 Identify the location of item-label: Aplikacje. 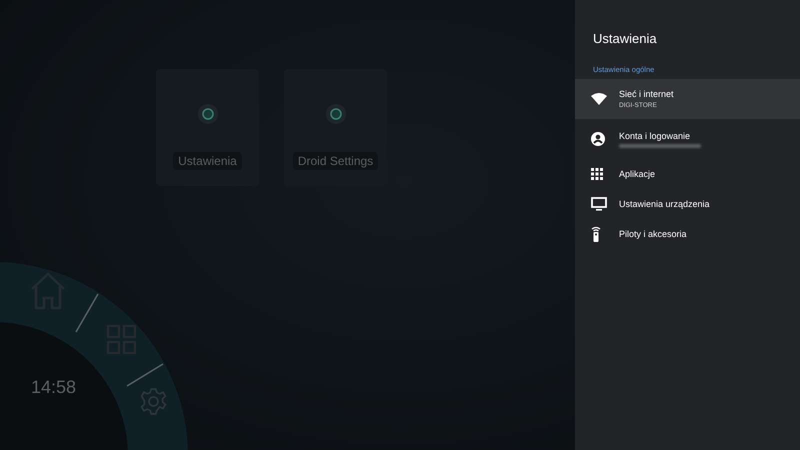
(637, 174).